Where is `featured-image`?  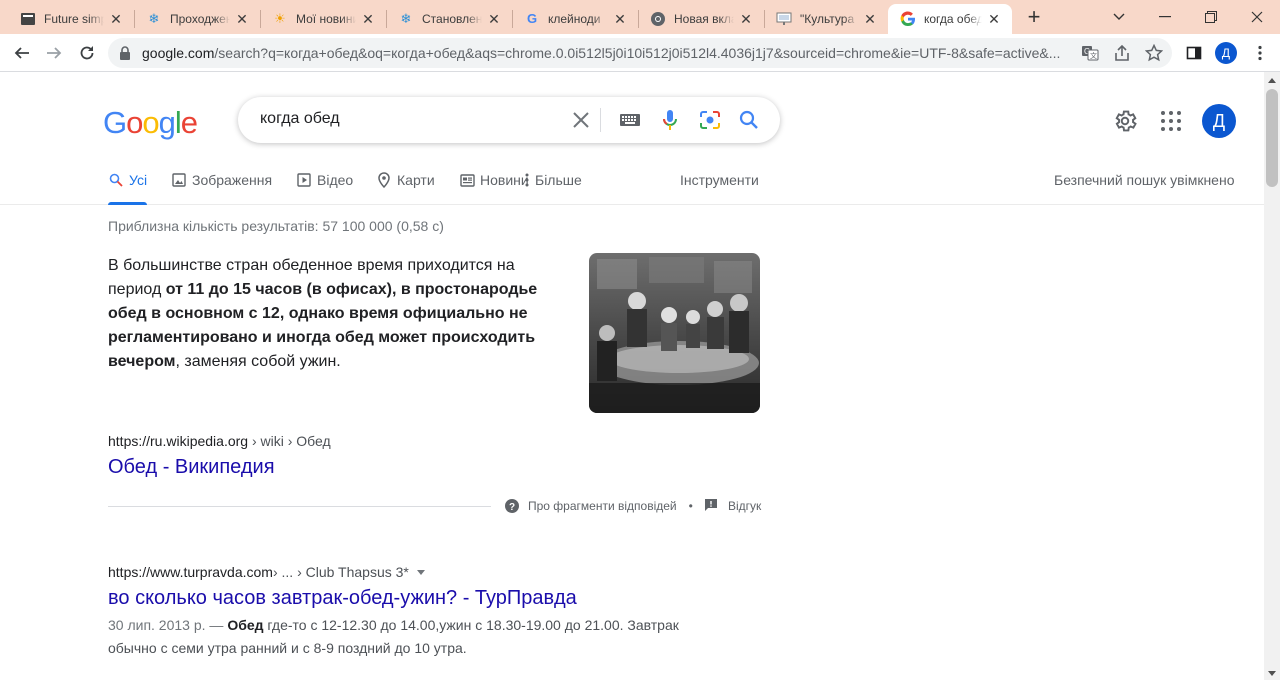
featured-image is located at coordinates (674, 333).